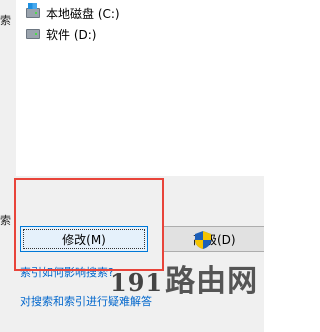 Image resolution: width=320 pixels, height=332 pixels. I want to click on drive-icon, so click(33, 34).